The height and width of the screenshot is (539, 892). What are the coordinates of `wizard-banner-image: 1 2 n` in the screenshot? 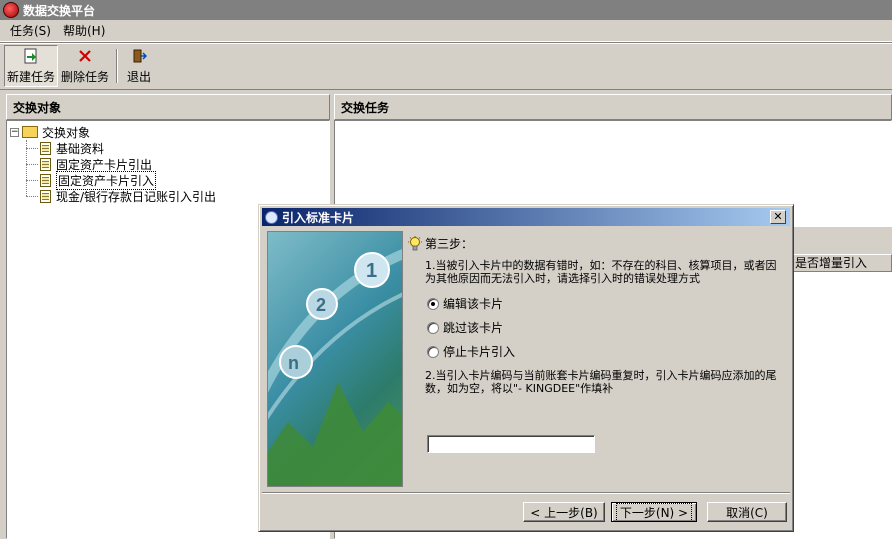 It's located at (335, 359).